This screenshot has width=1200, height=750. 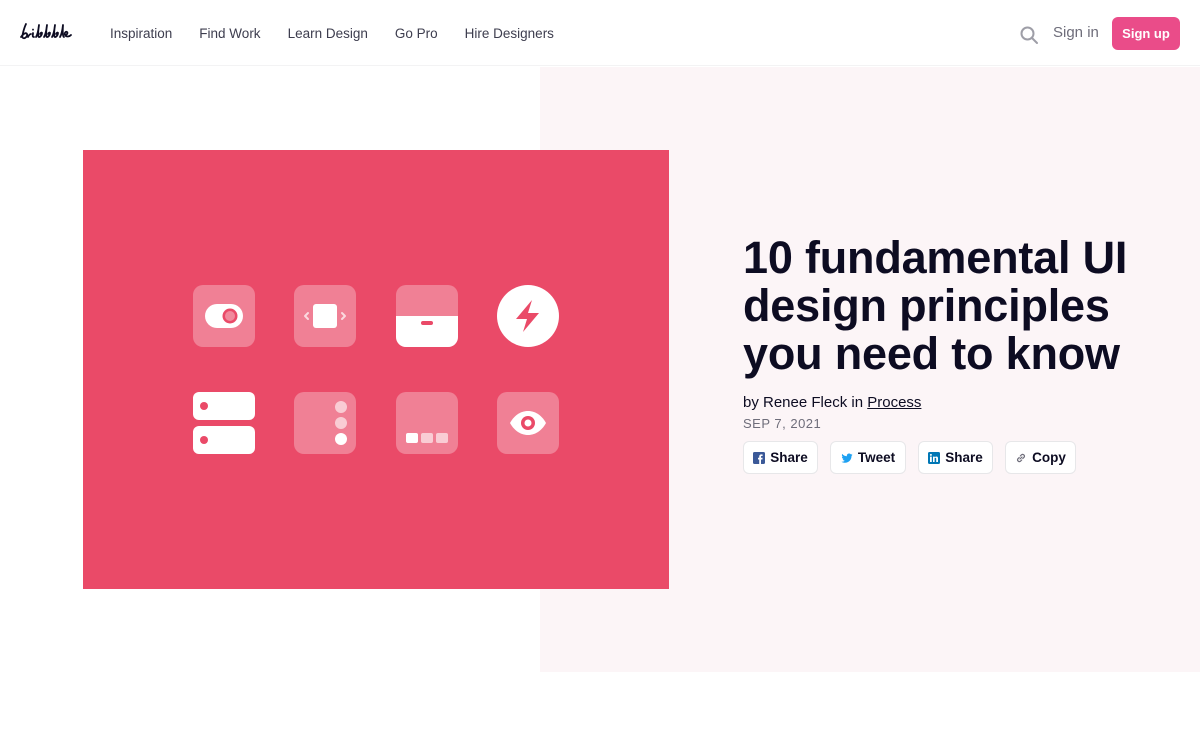 I want to click on facebook-share-button: Share, so click(x=780, y=457).